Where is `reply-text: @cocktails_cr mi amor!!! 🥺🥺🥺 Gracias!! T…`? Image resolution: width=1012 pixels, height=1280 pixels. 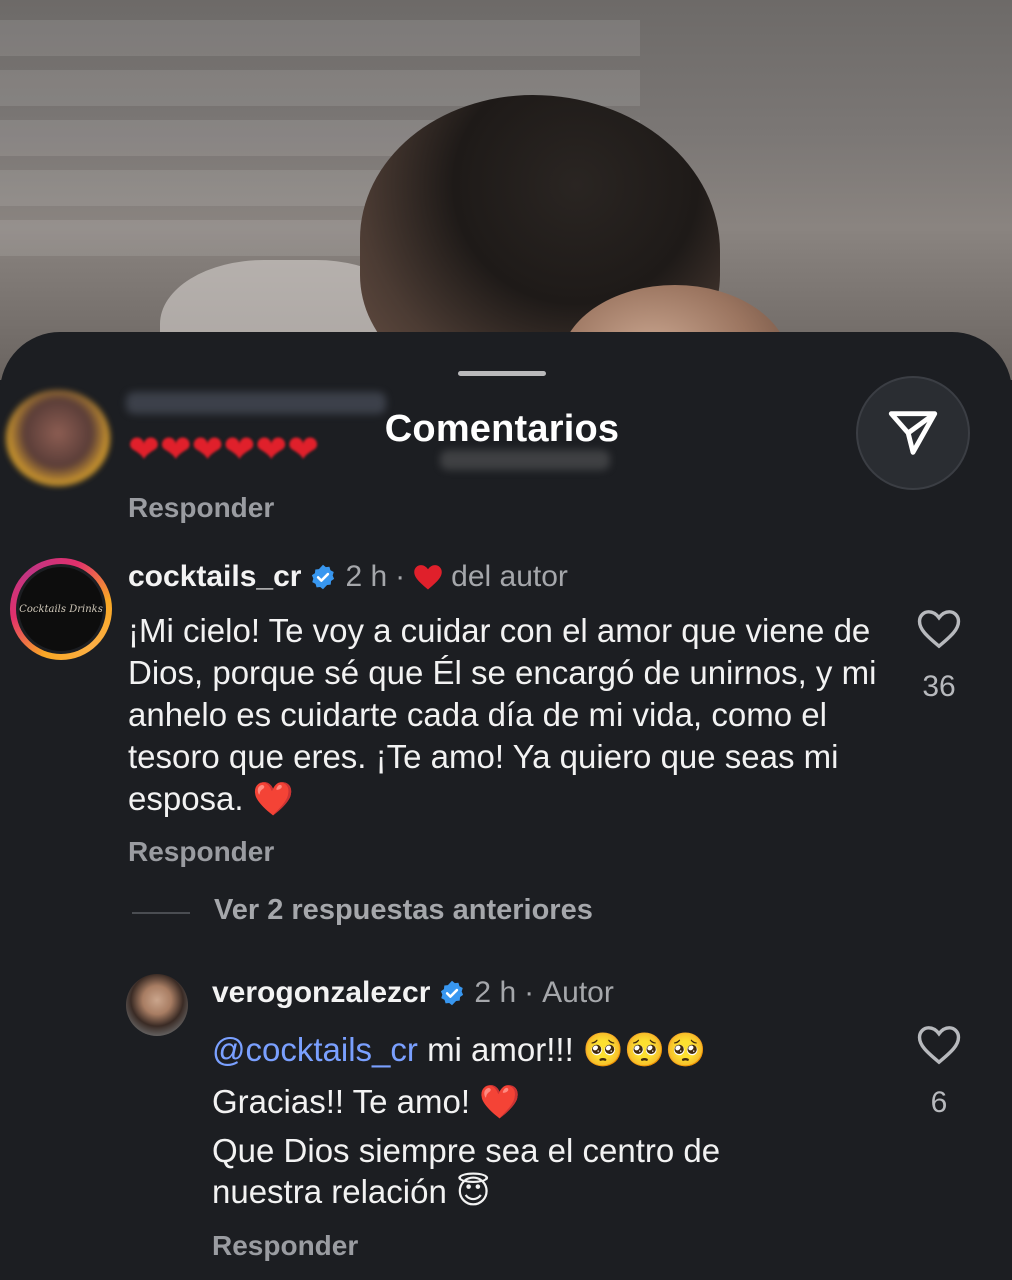
reply-text: @cocktails_cr mi amor!!! 🥺🥺🥺 Gracias!! T… is located at coordinates (542, 1117).